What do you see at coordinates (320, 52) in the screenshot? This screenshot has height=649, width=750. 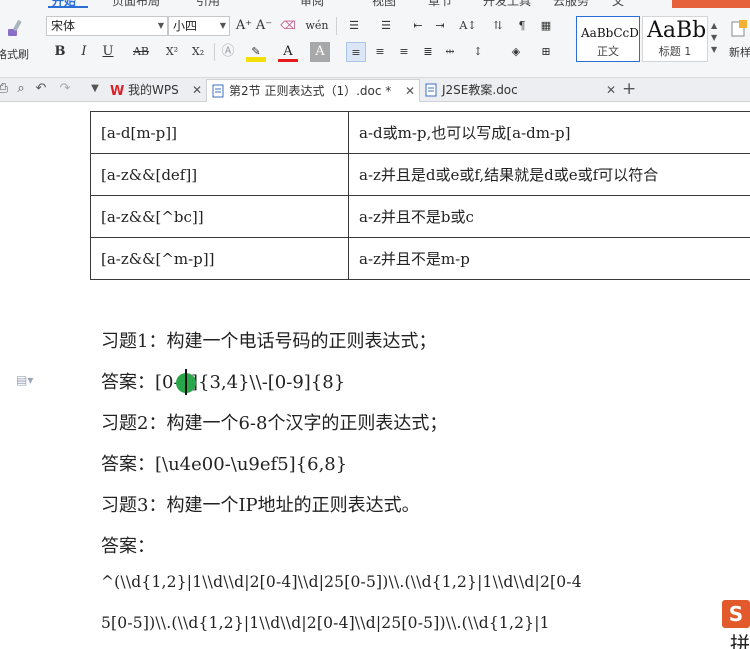 I see `char-shading-button: A` at bounding box center [320, 52].